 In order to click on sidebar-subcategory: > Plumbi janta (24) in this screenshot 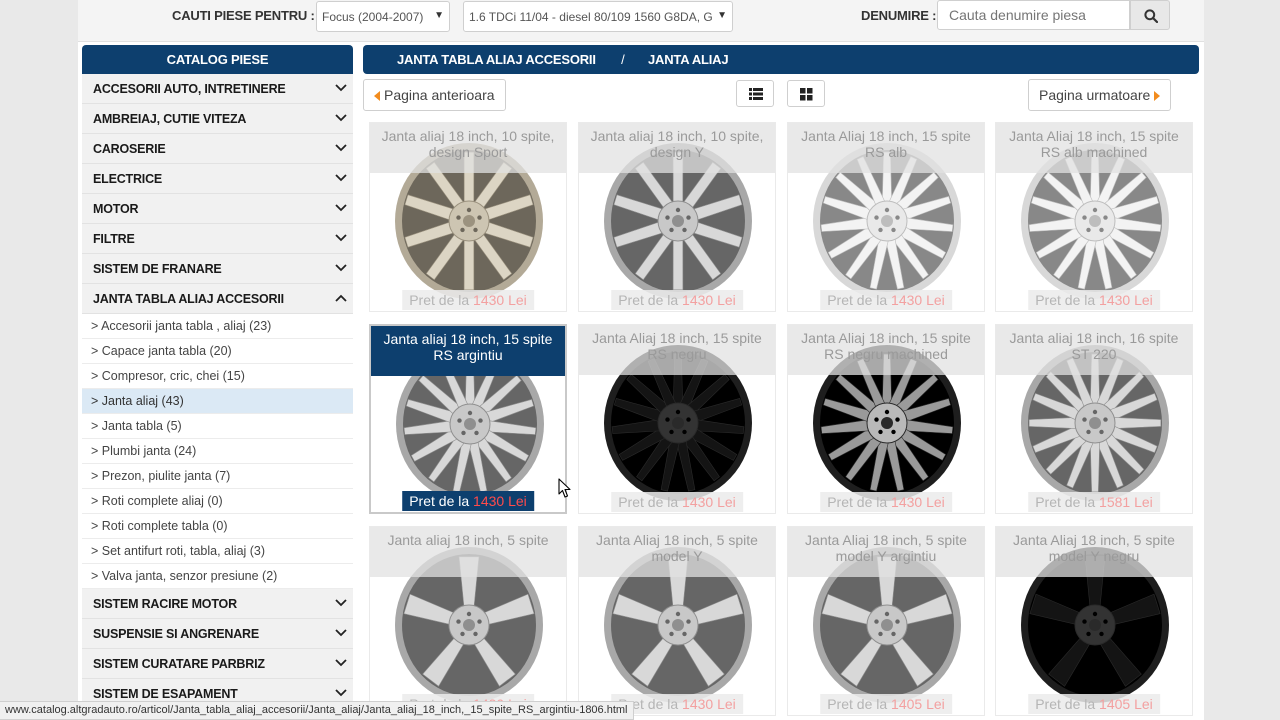, I will do `click(217, 451)`.